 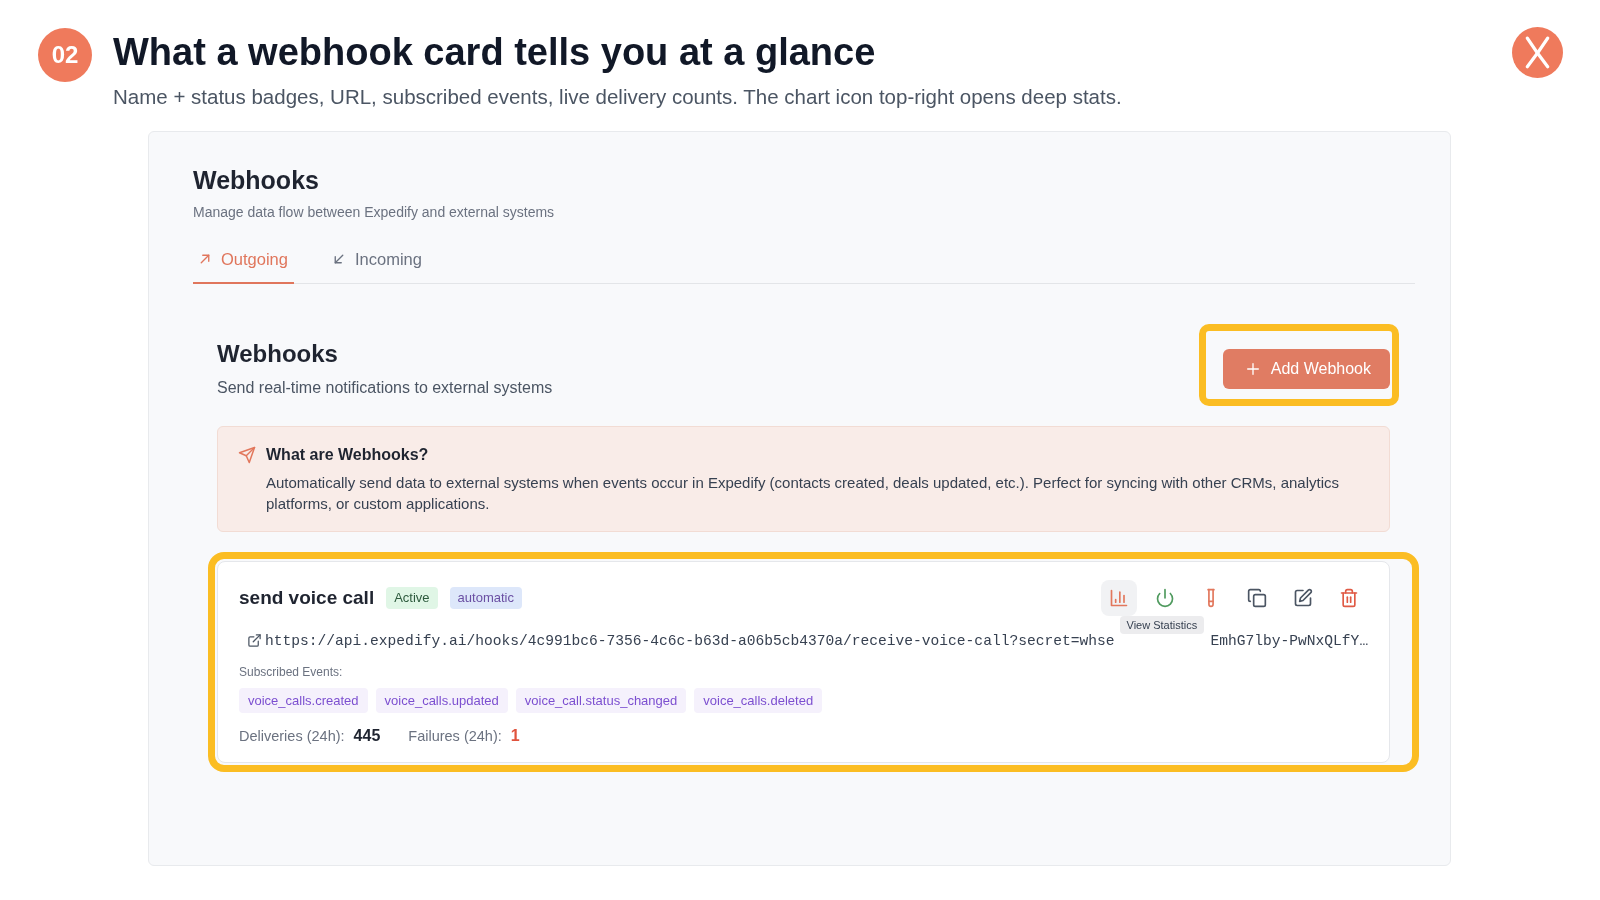 What do you see at coordinates (374, 212) in the screenshot?
I see `page-subtitle: Manage data flow between Expedify and external systems` at bounding box center [374, 212].